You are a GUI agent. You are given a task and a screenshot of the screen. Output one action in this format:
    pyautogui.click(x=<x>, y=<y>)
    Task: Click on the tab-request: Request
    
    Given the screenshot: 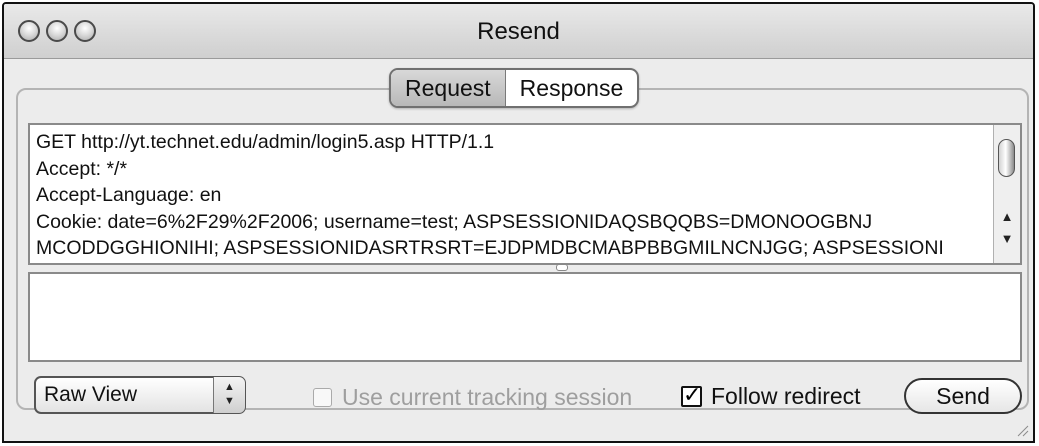 What is the action you would take?
    pyautogui.click(x=448, y=88)
    